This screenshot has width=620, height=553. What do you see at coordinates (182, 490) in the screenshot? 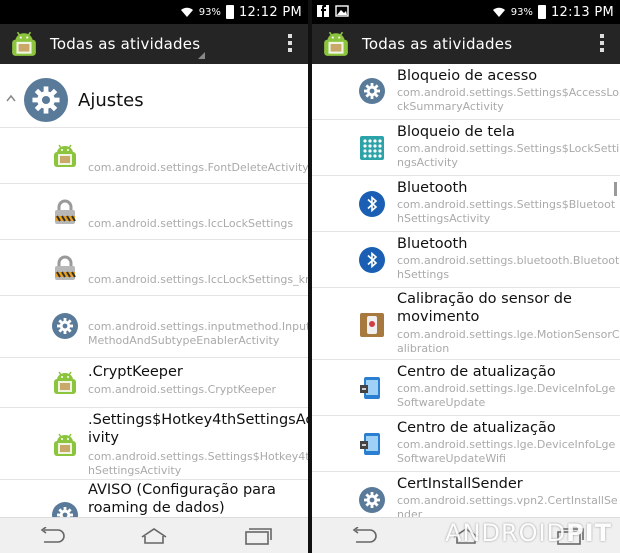
I see `activity-label: AVISO (Configuração para` at bounding box center [182, 490].